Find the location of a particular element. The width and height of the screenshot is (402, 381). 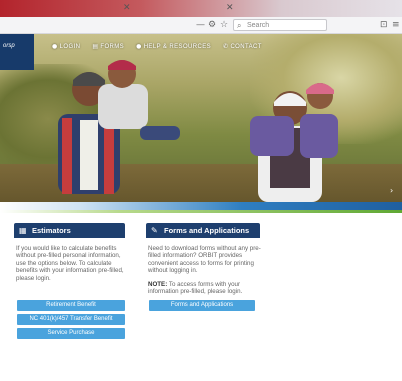

note-label: NOTE: is located at coordinates (158, 284).